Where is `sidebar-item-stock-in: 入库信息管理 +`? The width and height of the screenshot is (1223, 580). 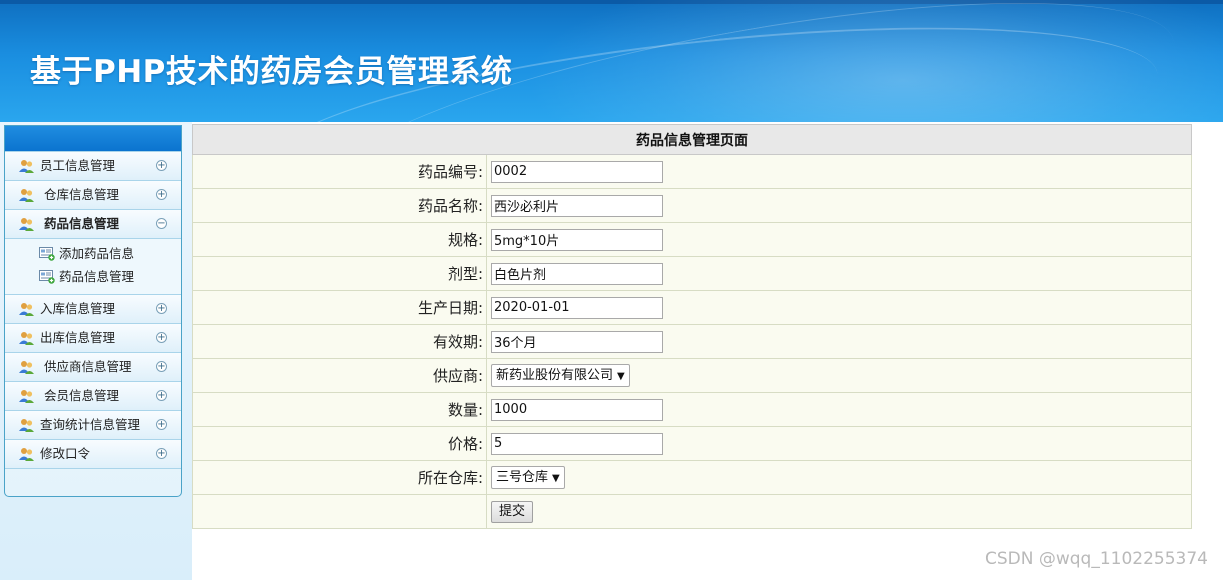 sidebar-item-stock-in: 入库信息管理 + is located at coordinates (93, 309).